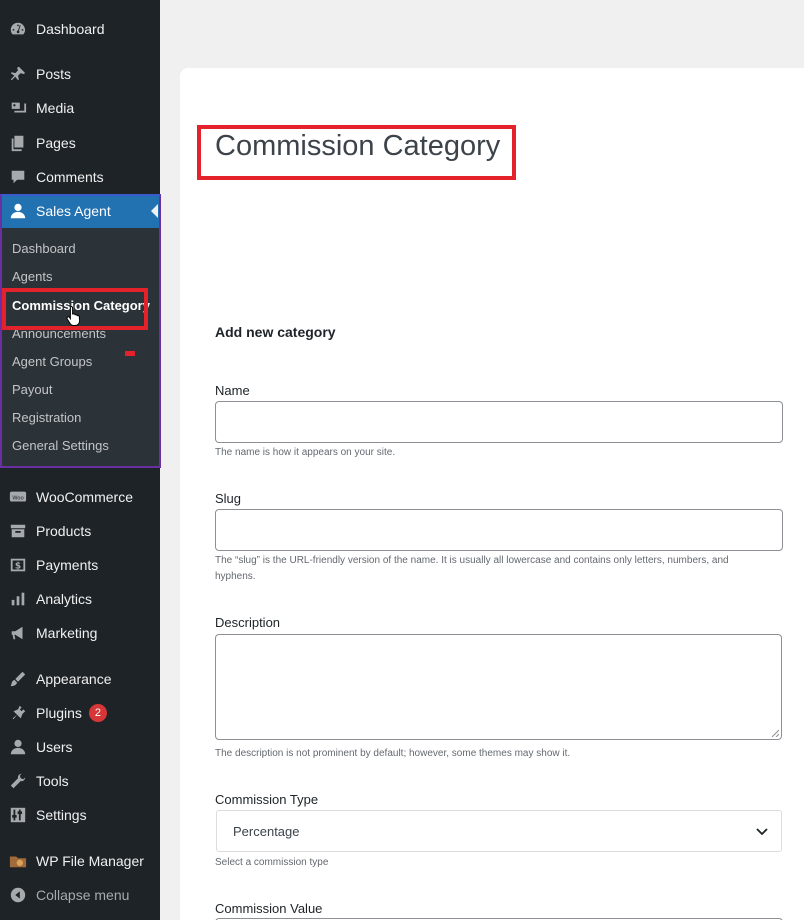  What do you see at coordinates (60, 445) in the screenshot?
I see `submenu-general-settings: General Settings` at bounding box center [60, 445].